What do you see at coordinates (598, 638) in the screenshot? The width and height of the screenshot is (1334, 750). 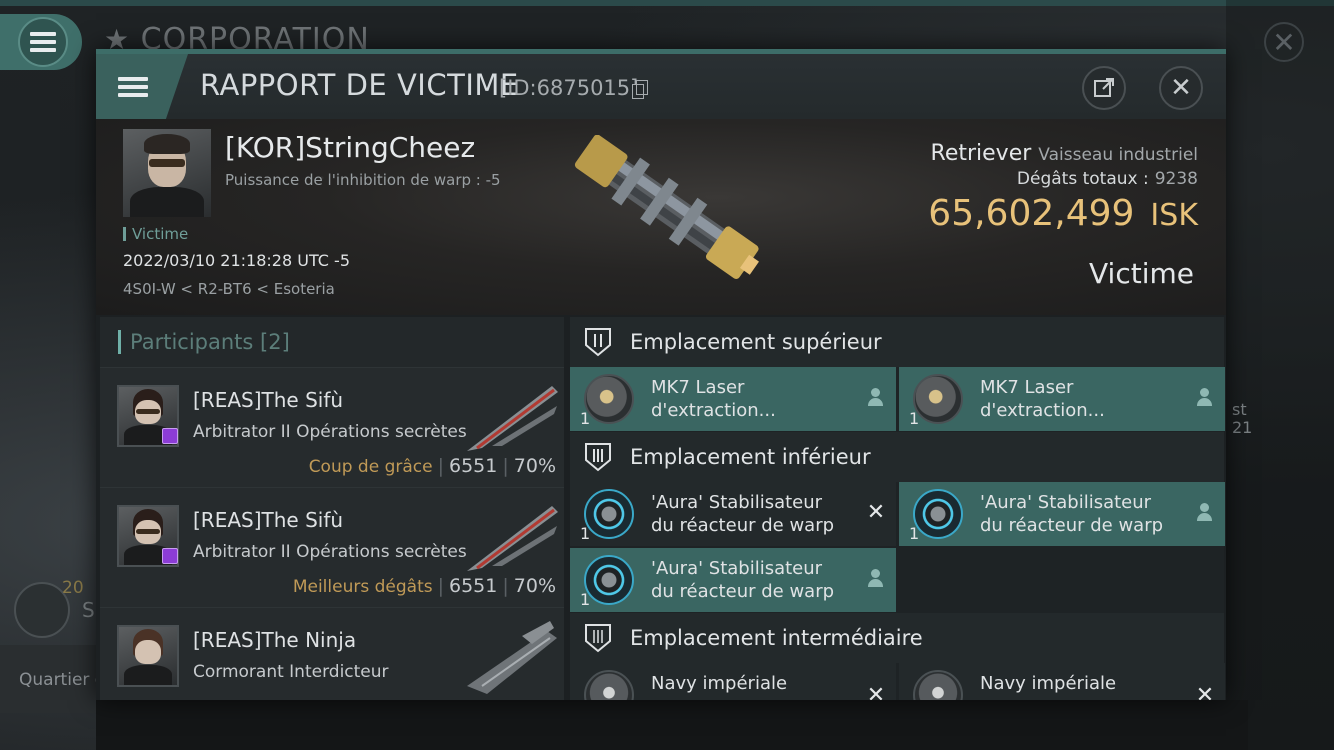 I see `mid-slot-icon` at bounding box center [598, 638].